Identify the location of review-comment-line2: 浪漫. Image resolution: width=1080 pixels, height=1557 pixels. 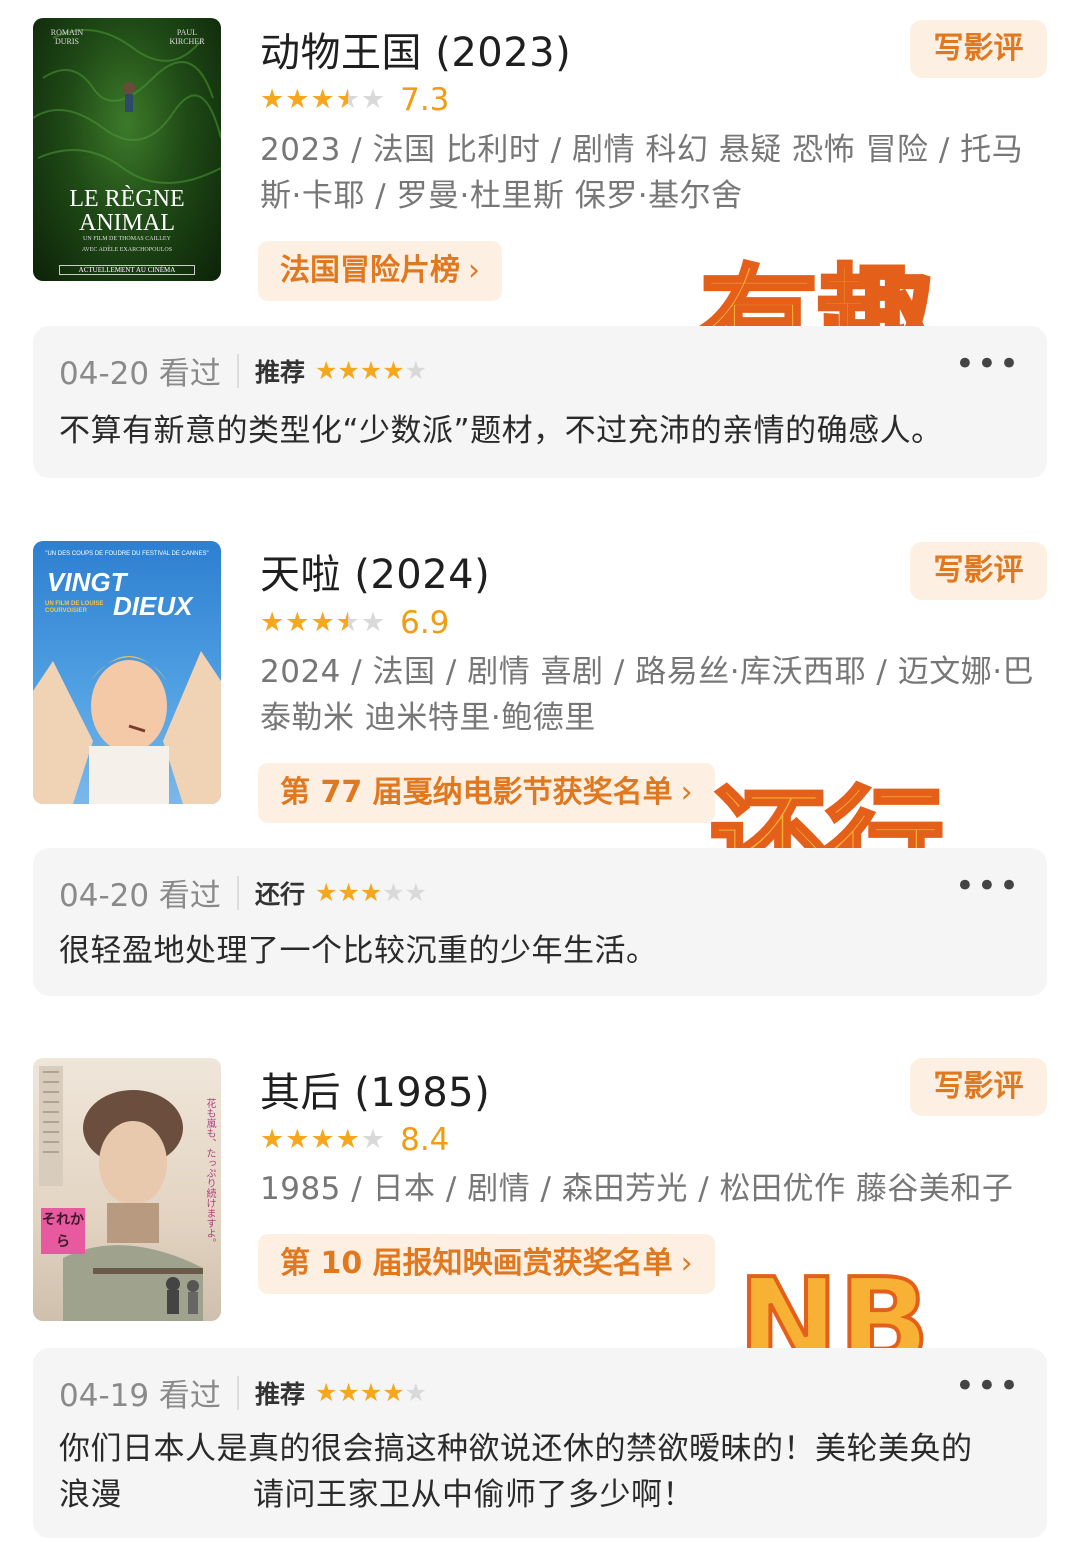
(90, 1495).